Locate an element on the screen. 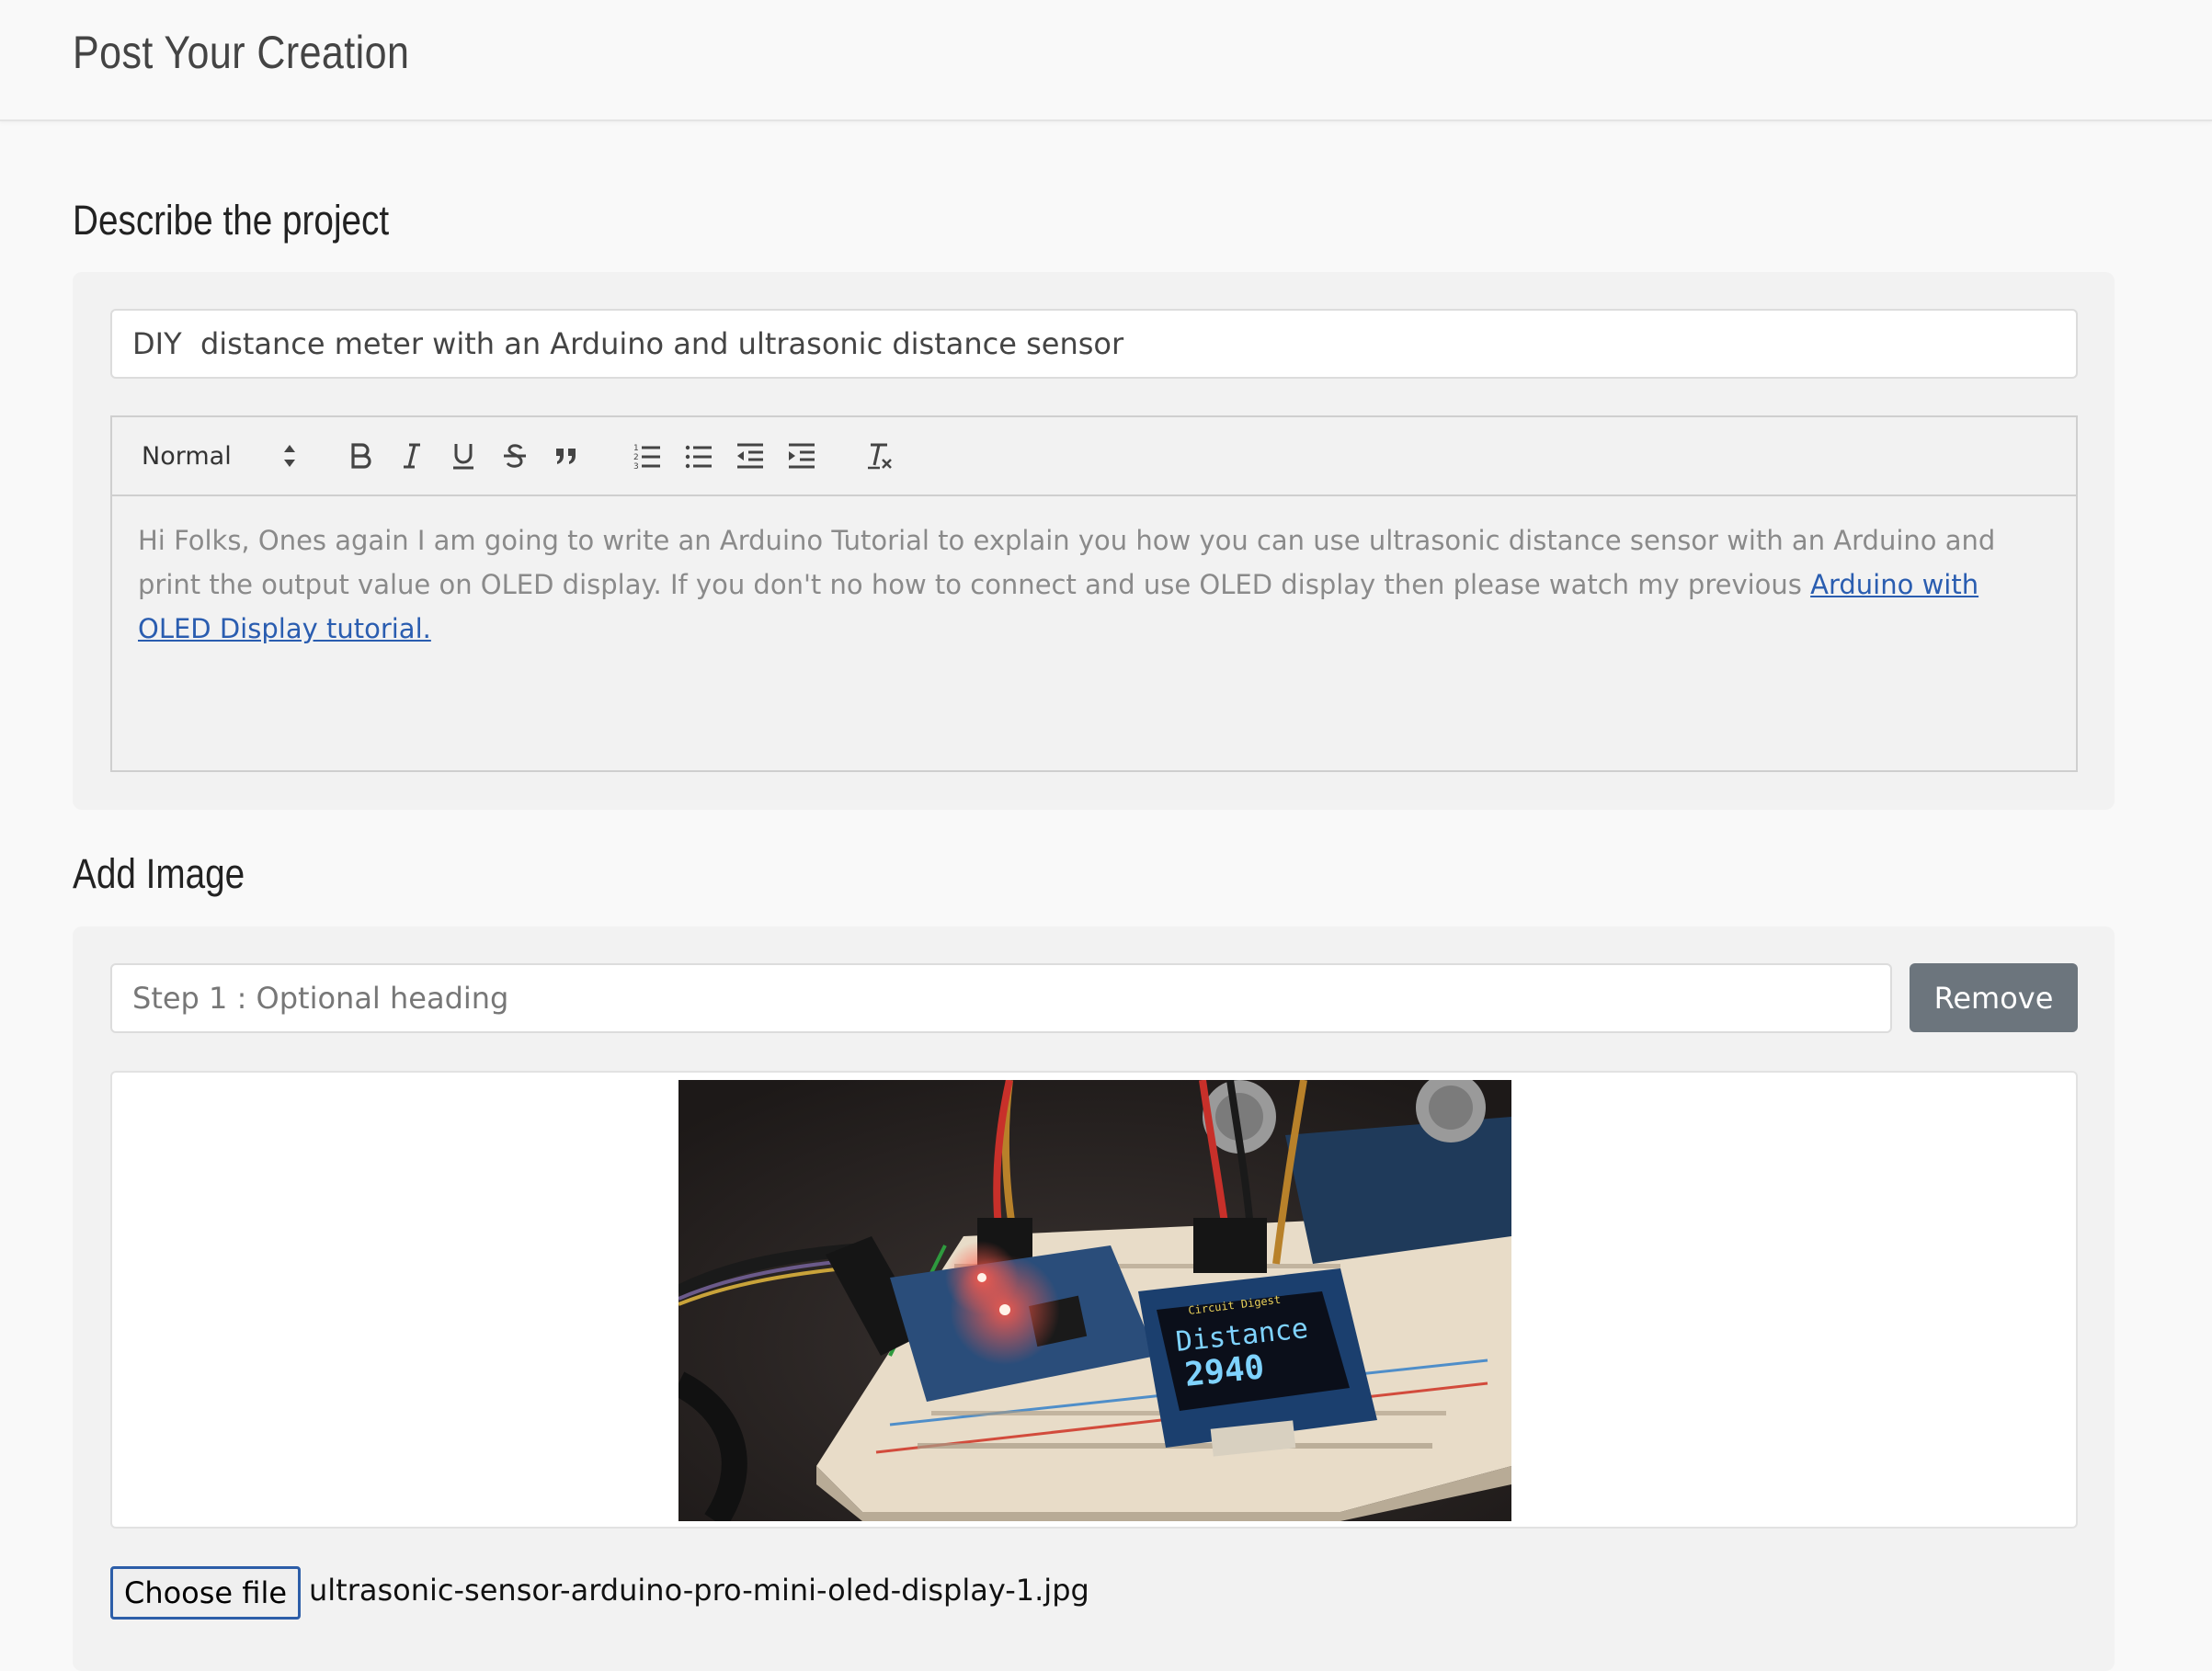 The image size is (2212, 1671). bullet-list-button is located at coordinates (698, 456).